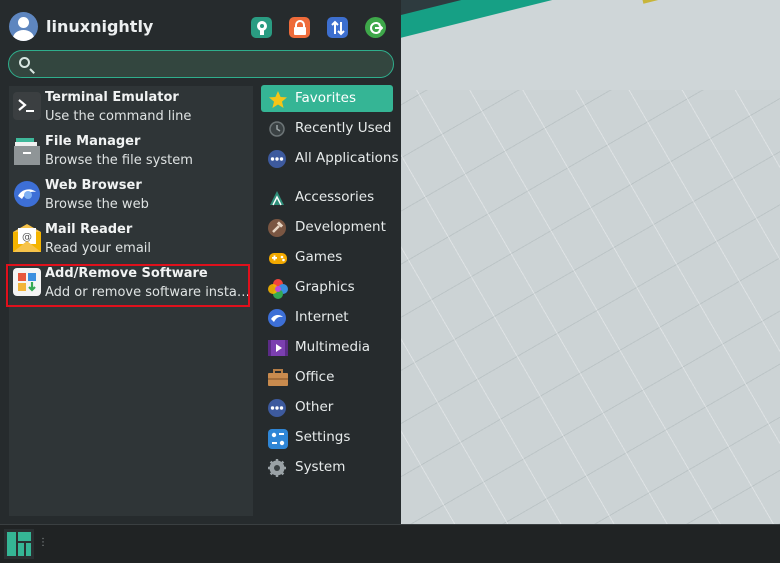  I want to click on mail-icon: @, so click(27, 238).